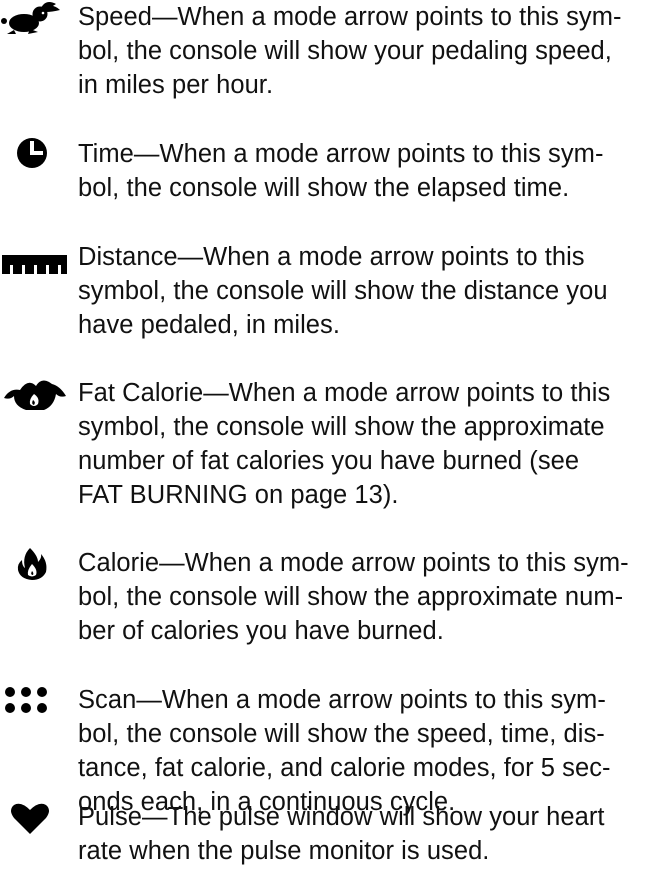 Image resolution: width=656 pixels, height=869 pixels. Describe the element at coordinates (209, 325) in the screenshot. I see `text-line: have pedaled, in miles.` at that location.